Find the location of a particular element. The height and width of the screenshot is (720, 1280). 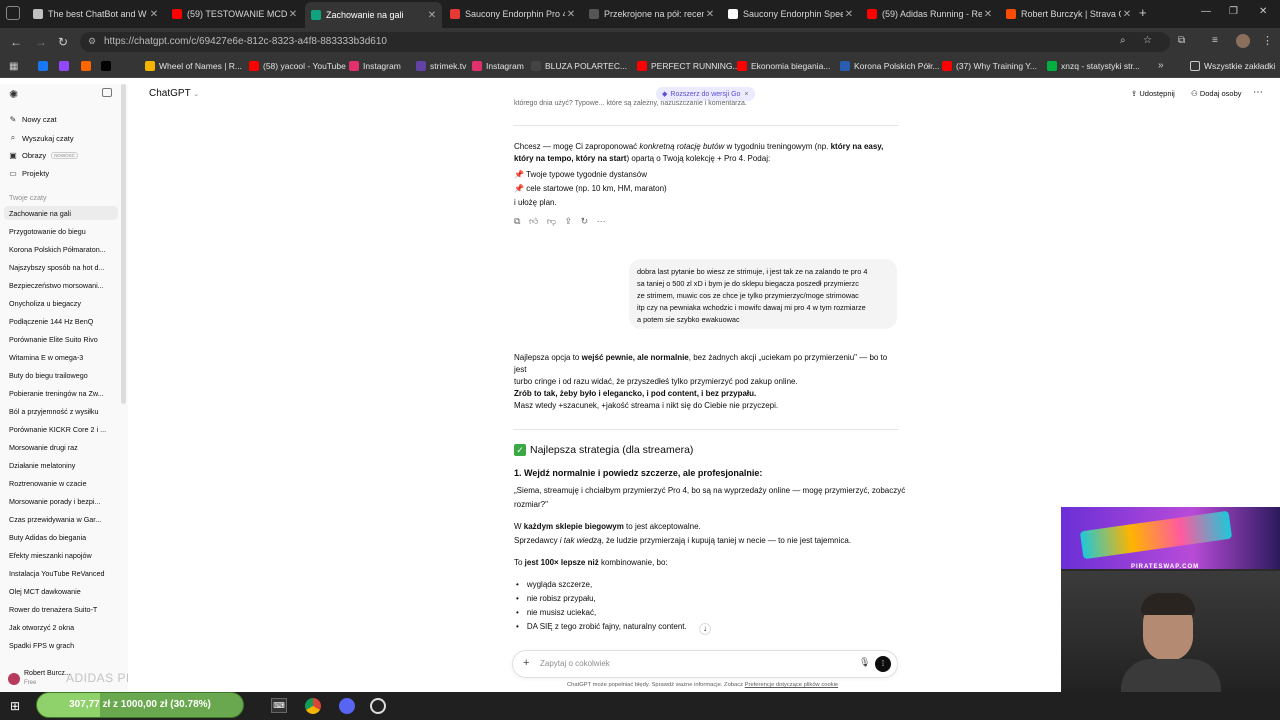

chat-history-item: Buty Adidas do biegania is located at coordinates (61, 537).